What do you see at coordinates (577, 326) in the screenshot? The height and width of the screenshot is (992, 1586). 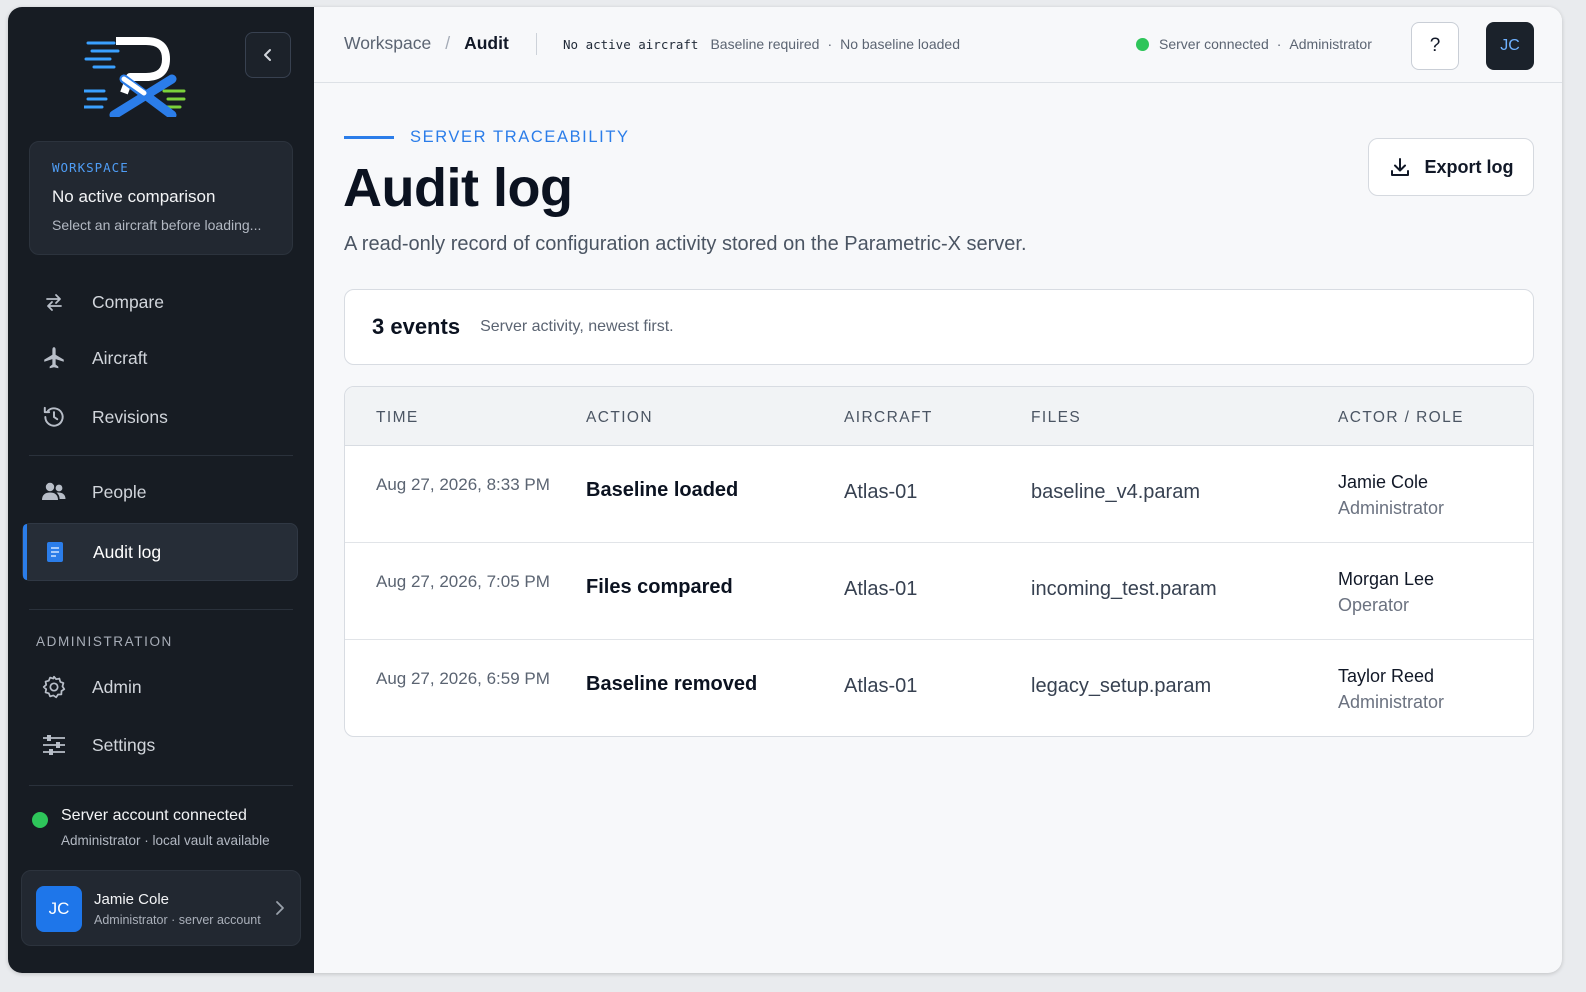 I see `summary-description: Server activity, newest first.` at bounding box center [577, 326].